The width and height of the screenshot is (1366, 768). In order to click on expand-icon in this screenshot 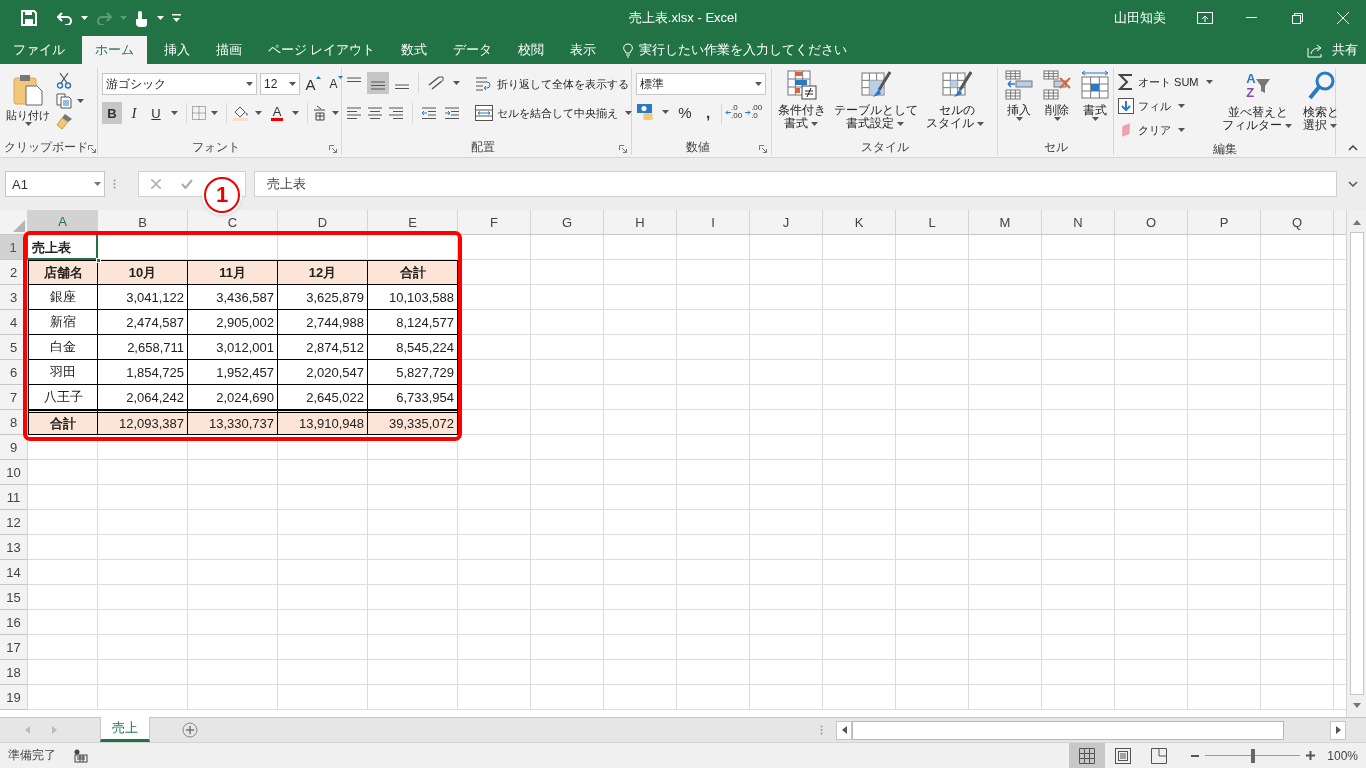, I will do `click(1353, 184)`.